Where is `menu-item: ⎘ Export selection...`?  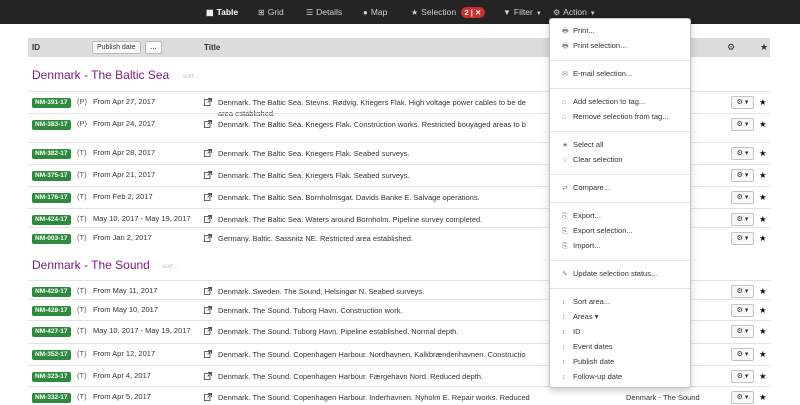 menu-item: ⎘ Export selection... is located at coordinates (597, 231).